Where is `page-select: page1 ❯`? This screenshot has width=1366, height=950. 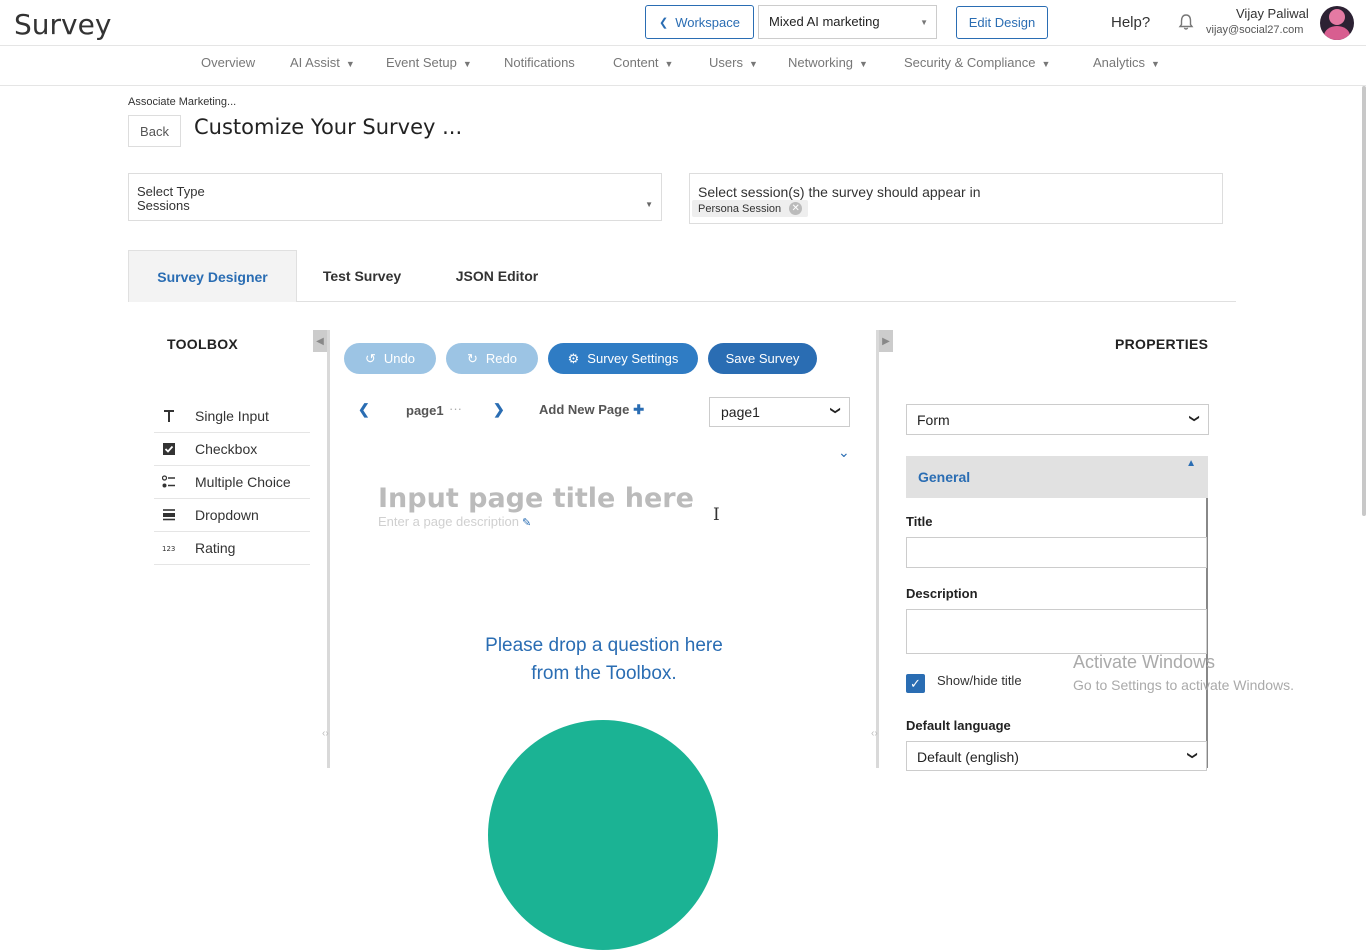
page-select: page1 ❯ is located at coordinates (779, 412).